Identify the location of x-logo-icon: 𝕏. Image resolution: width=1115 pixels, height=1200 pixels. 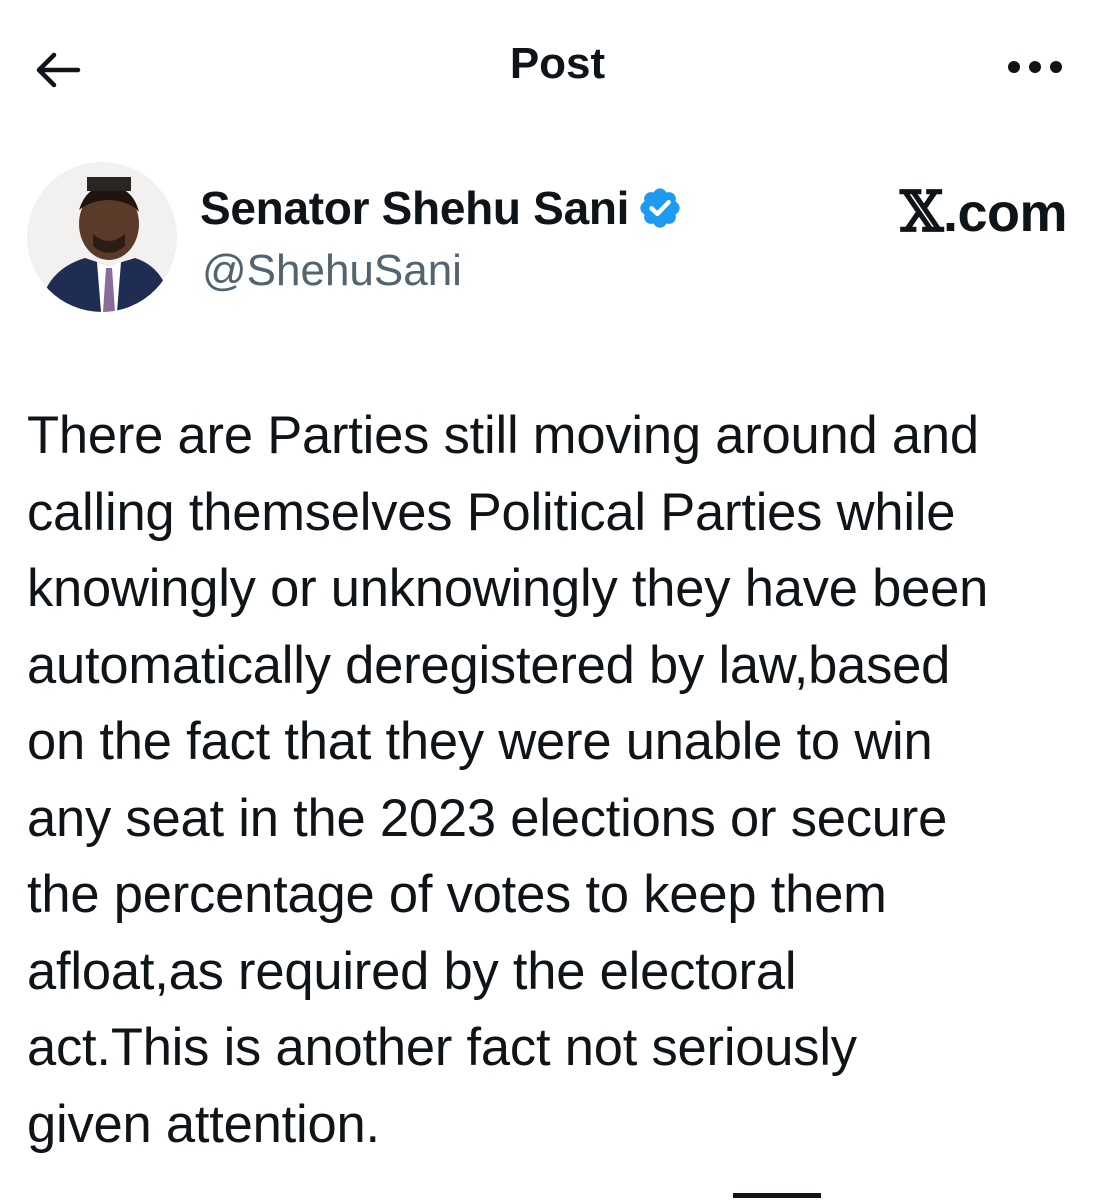
(921, 212).